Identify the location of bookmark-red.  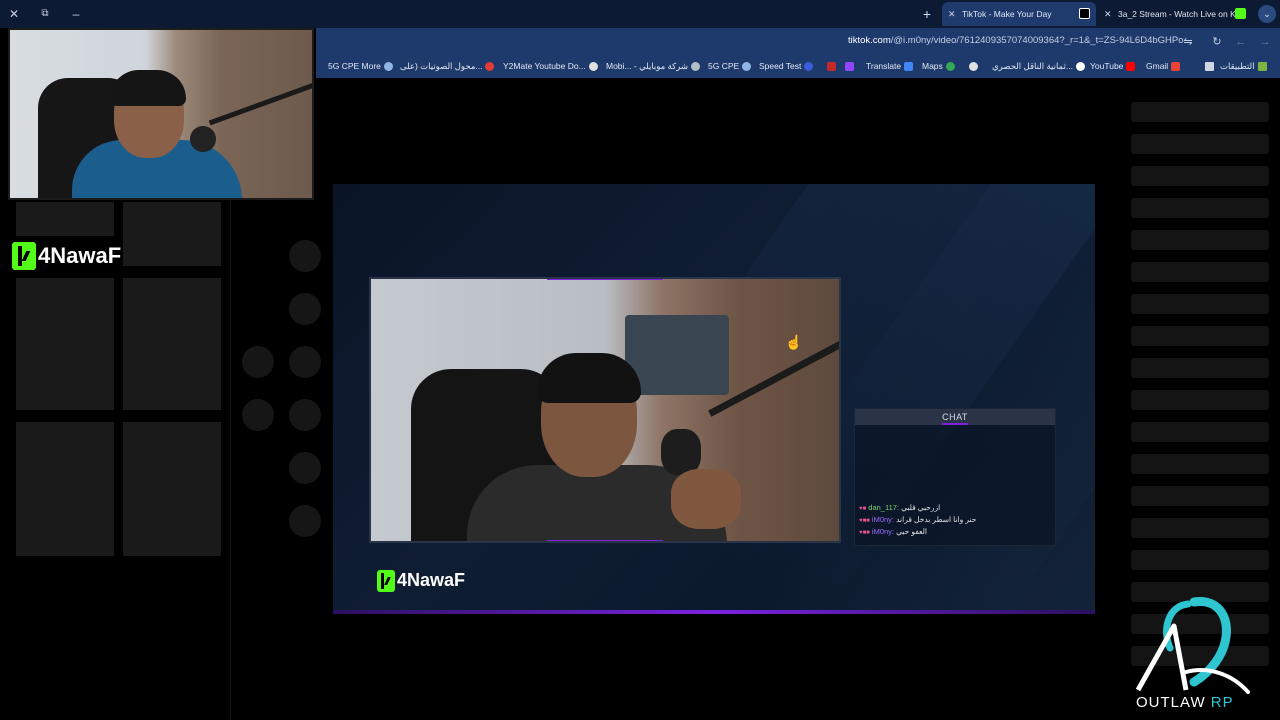
(830, 66).